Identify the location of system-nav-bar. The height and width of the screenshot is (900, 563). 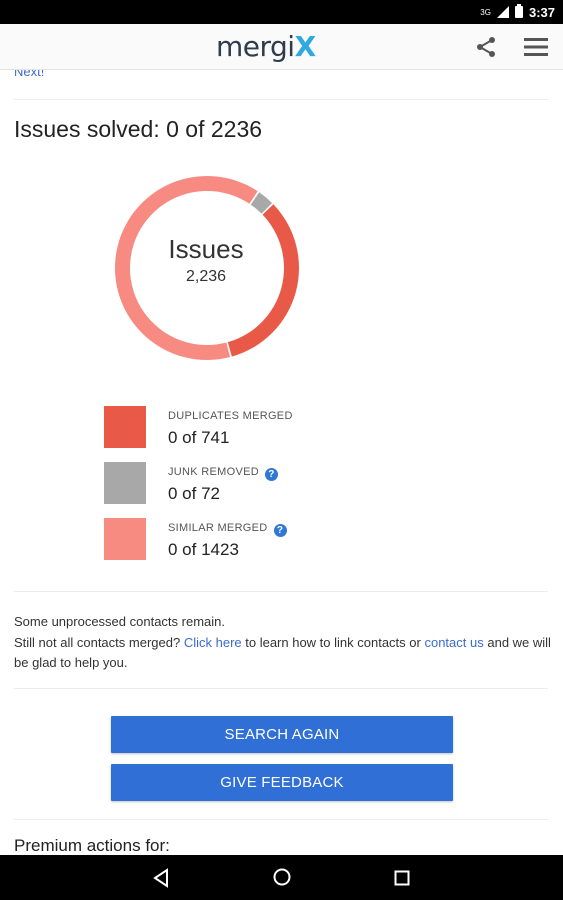
(281, 877).